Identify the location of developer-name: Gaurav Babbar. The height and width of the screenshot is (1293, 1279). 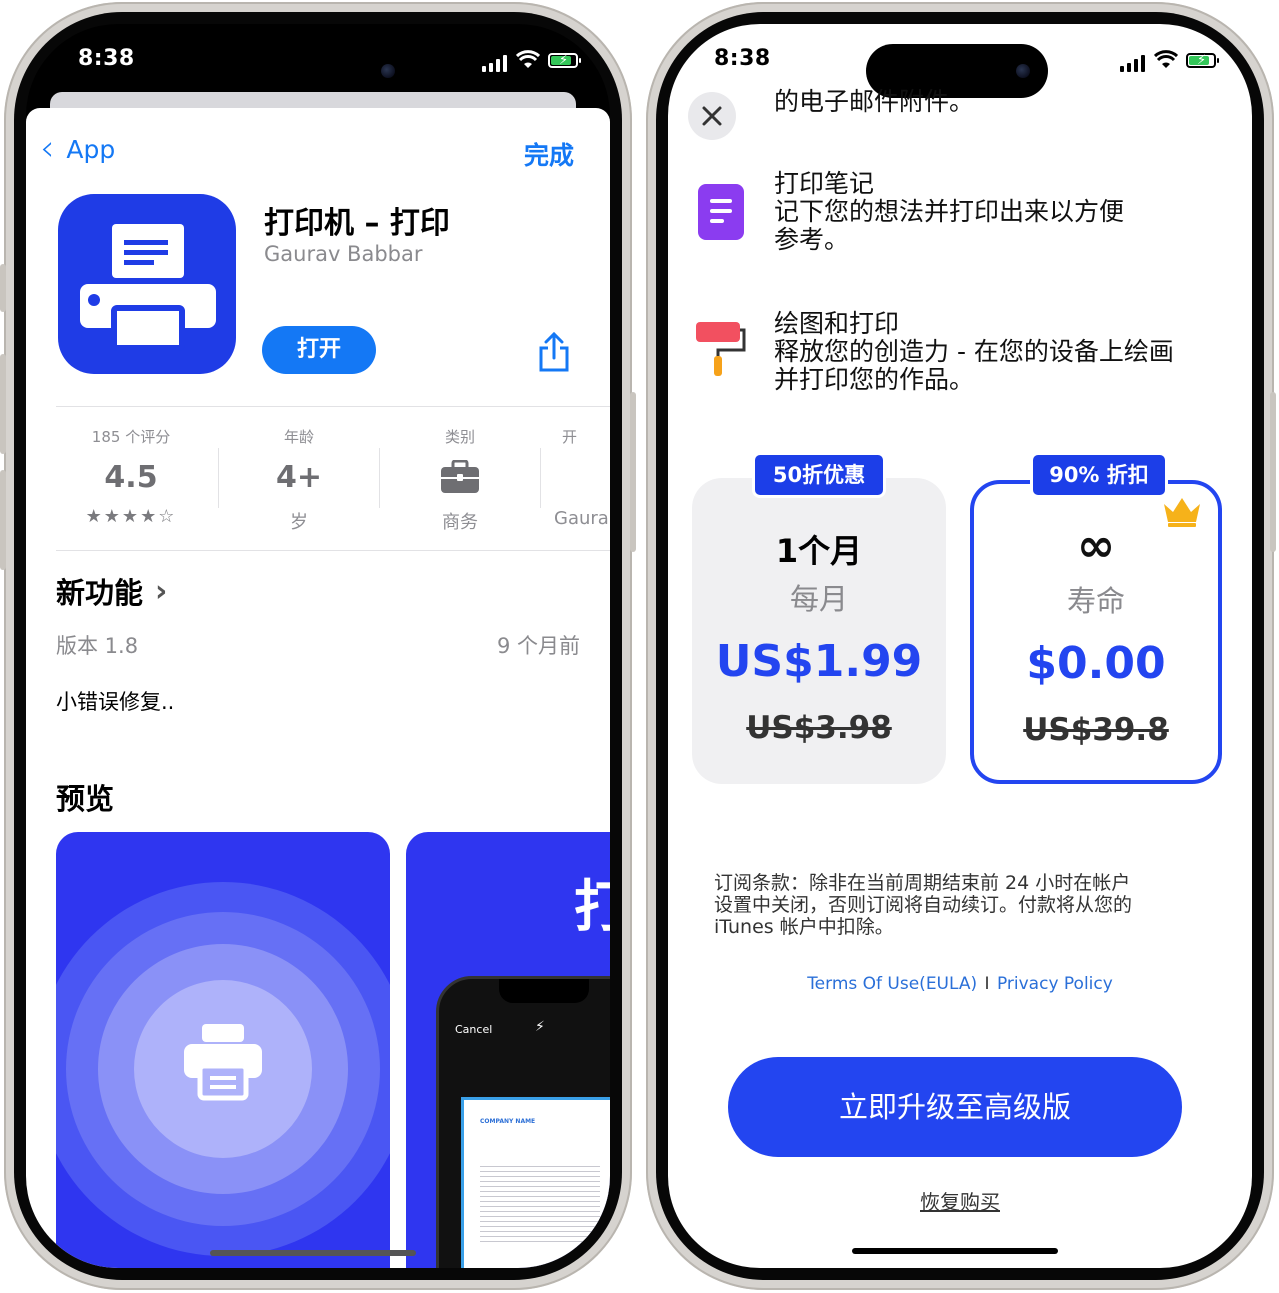
(343, 254).